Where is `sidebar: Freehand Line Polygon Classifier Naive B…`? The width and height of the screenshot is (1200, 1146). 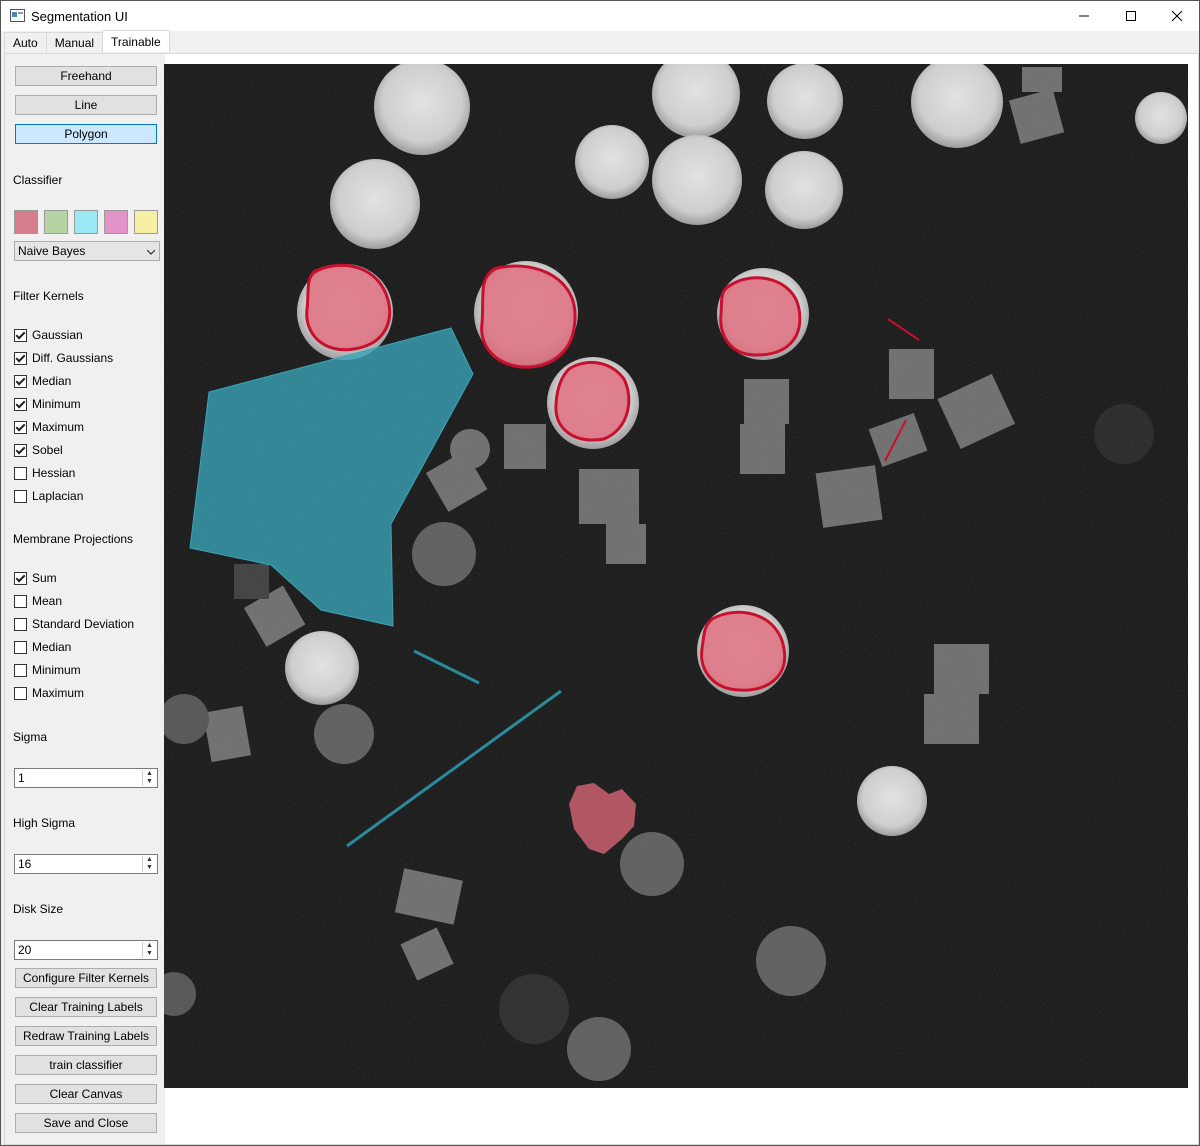
sidebar: Freehand Line Polygon Classifier Naive B… is located at coordinates (85, 599).